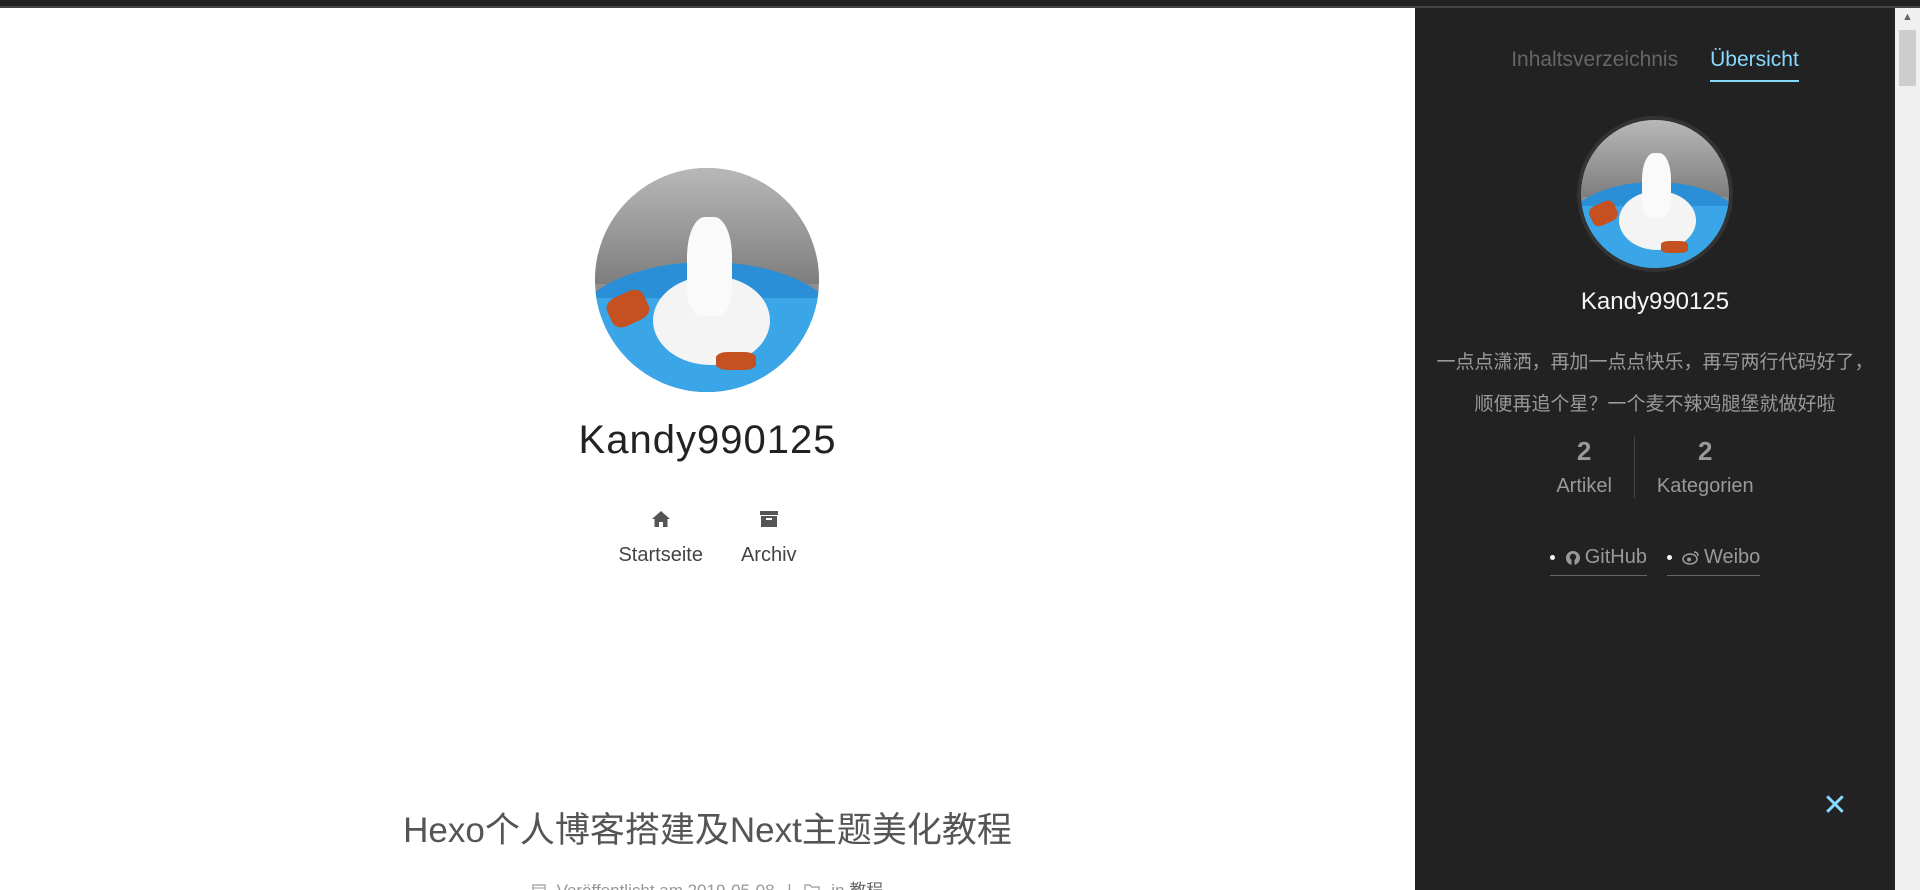  Describe the element at coordinates (960, 4) in the screenshot. I see `top-bar` at that location.